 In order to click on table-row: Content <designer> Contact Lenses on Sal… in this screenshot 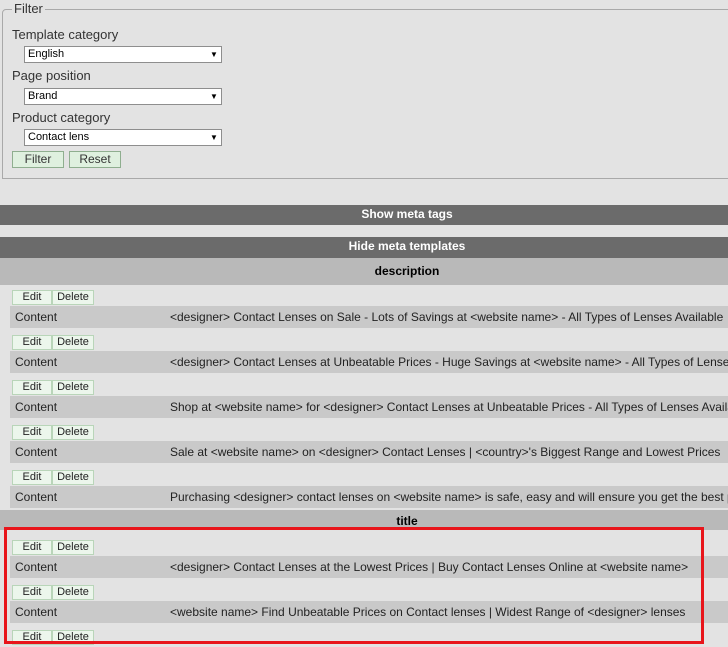, I will do `click(369, 317)`.